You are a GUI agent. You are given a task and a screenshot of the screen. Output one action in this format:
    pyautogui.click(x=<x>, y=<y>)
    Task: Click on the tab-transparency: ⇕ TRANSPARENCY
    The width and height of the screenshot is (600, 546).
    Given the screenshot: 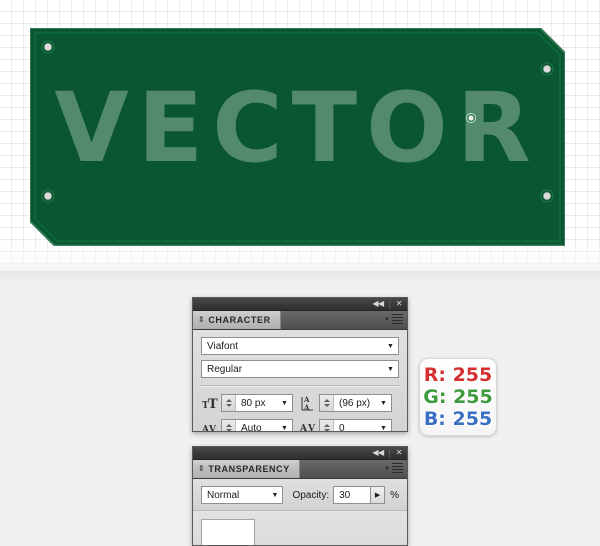 What is the action you would take?
    pyautogui.click(x=246, y=469)
    